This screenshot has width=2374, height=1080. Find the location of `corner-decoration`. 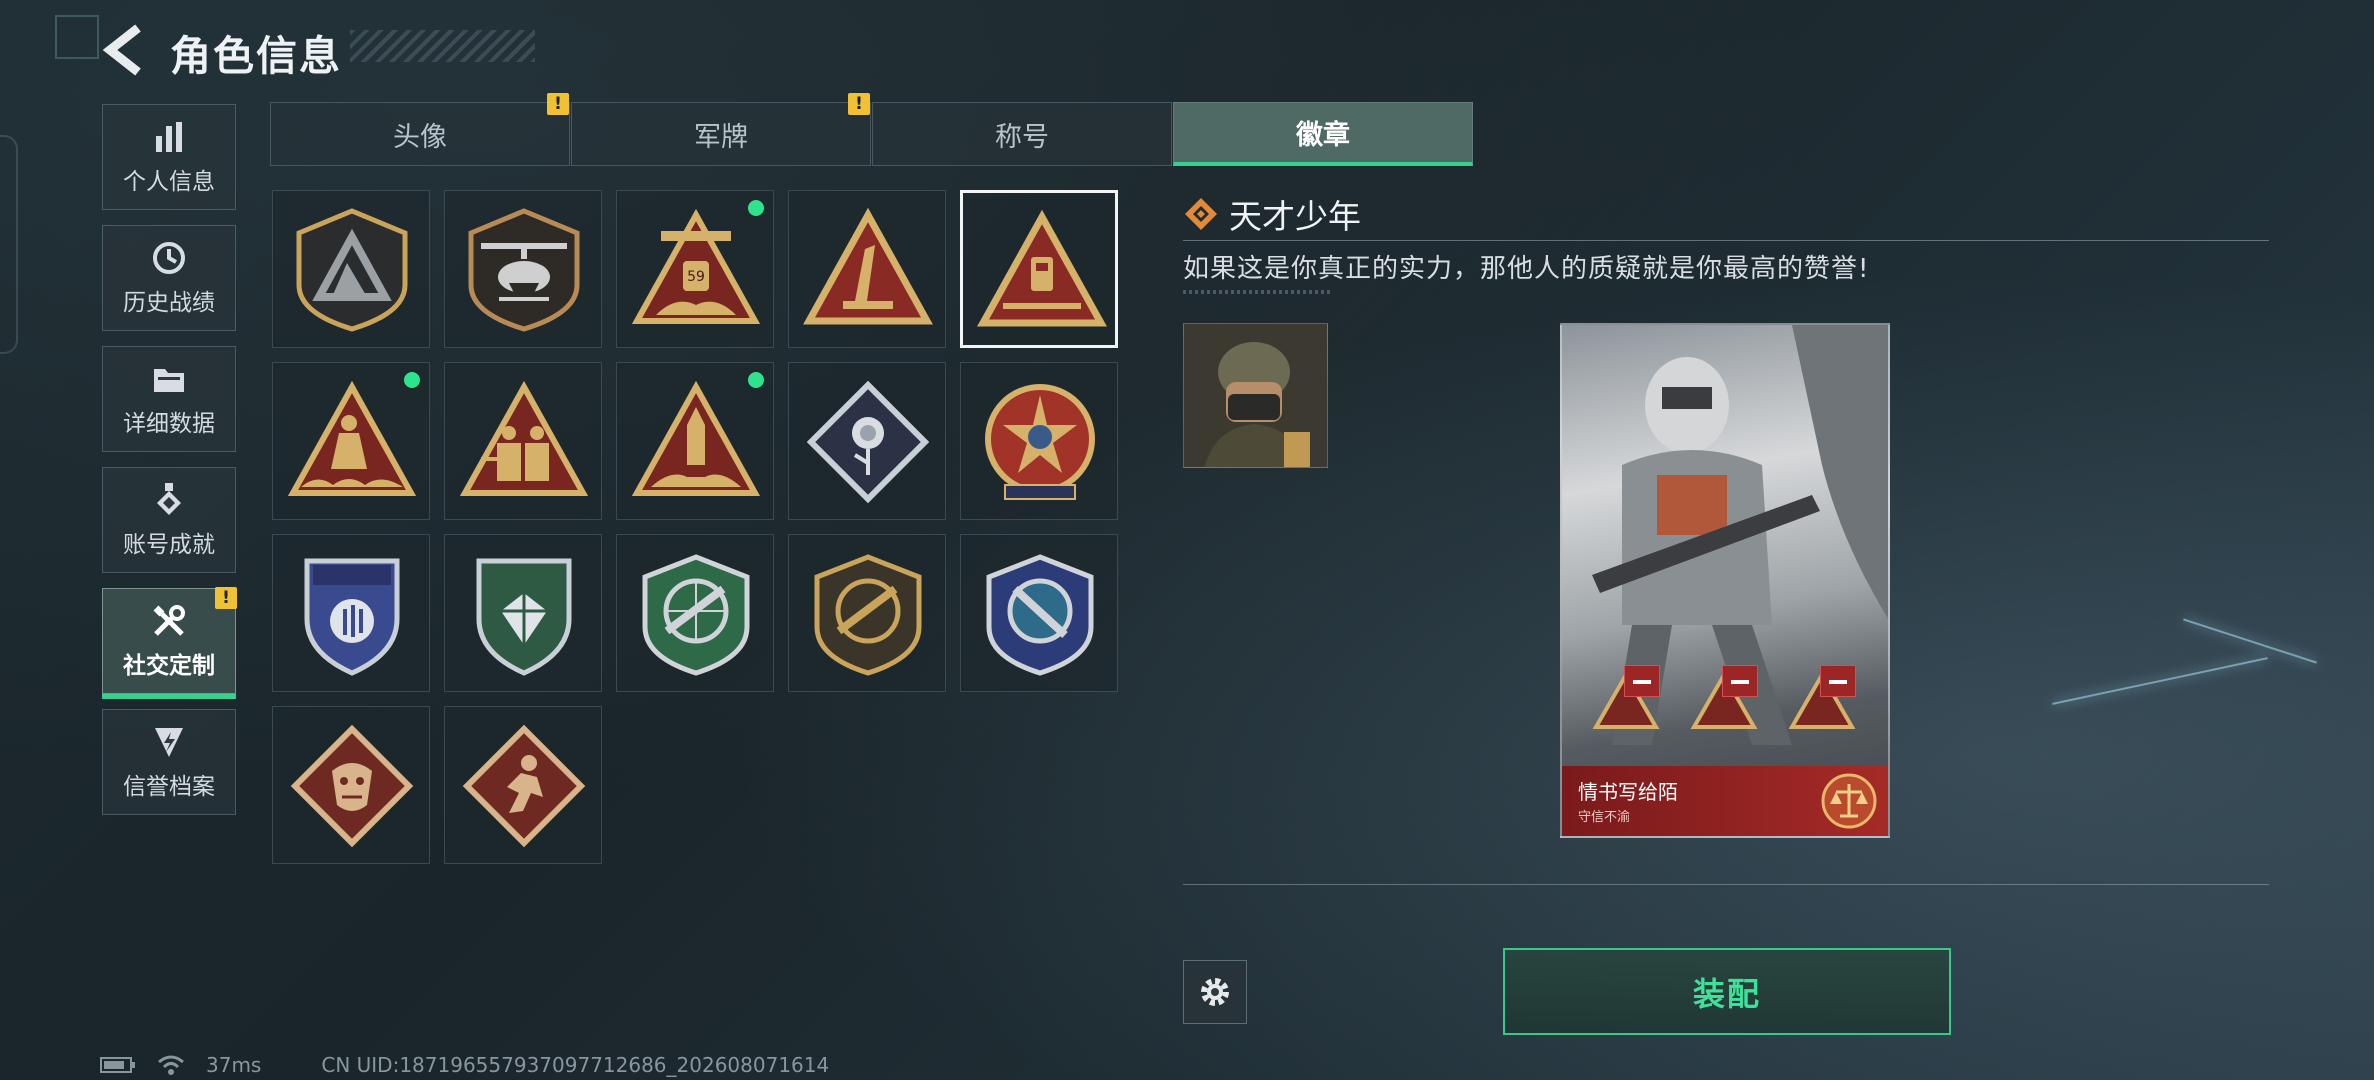

corner-decoration is located at coordinates (77, 37).